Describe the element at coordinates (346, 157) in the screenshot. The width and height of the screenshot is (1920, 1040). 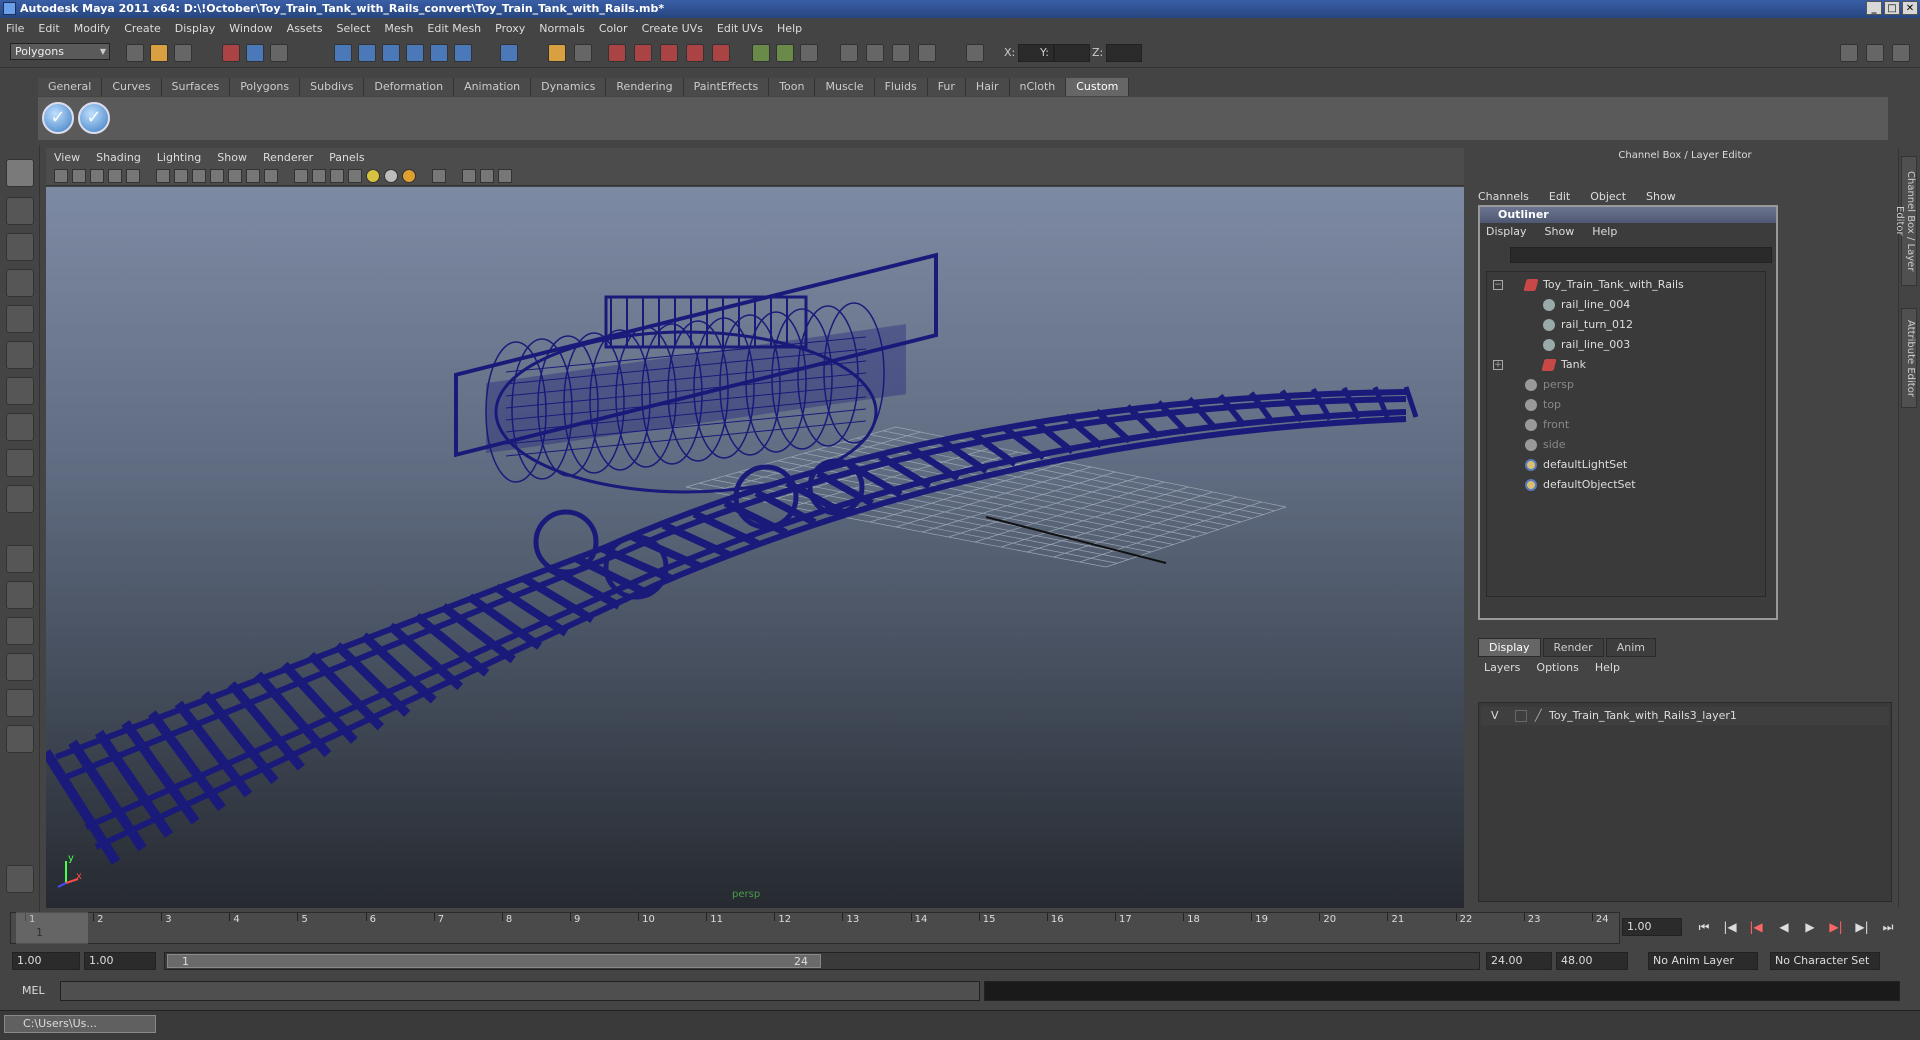
I see `viewport-menu-panels: Panels` at that location.